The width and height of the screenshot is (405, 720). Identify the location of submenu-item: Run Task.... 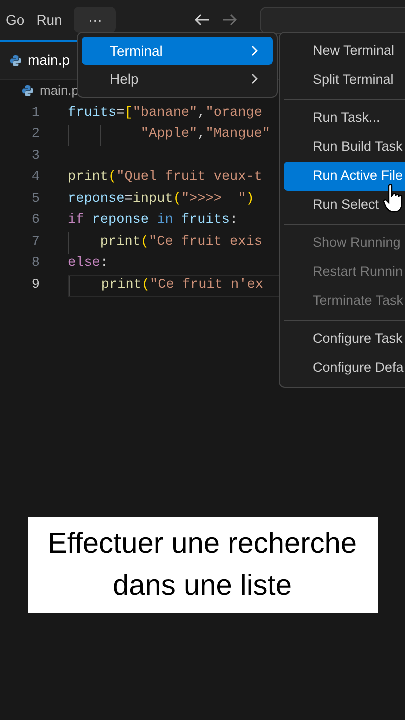
(344, 118).